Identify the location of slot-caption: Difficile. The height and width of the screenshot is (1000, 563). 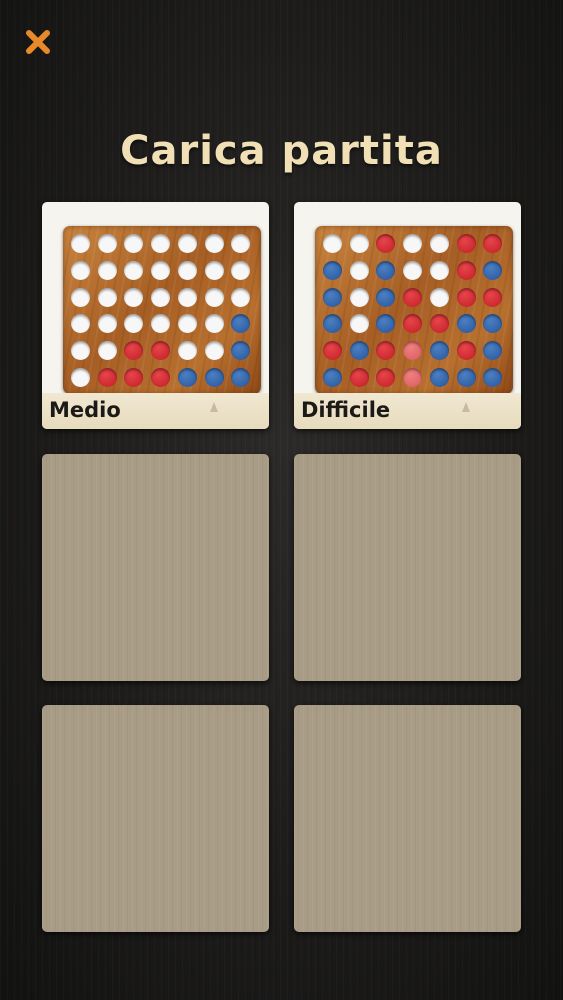
(407, 411).